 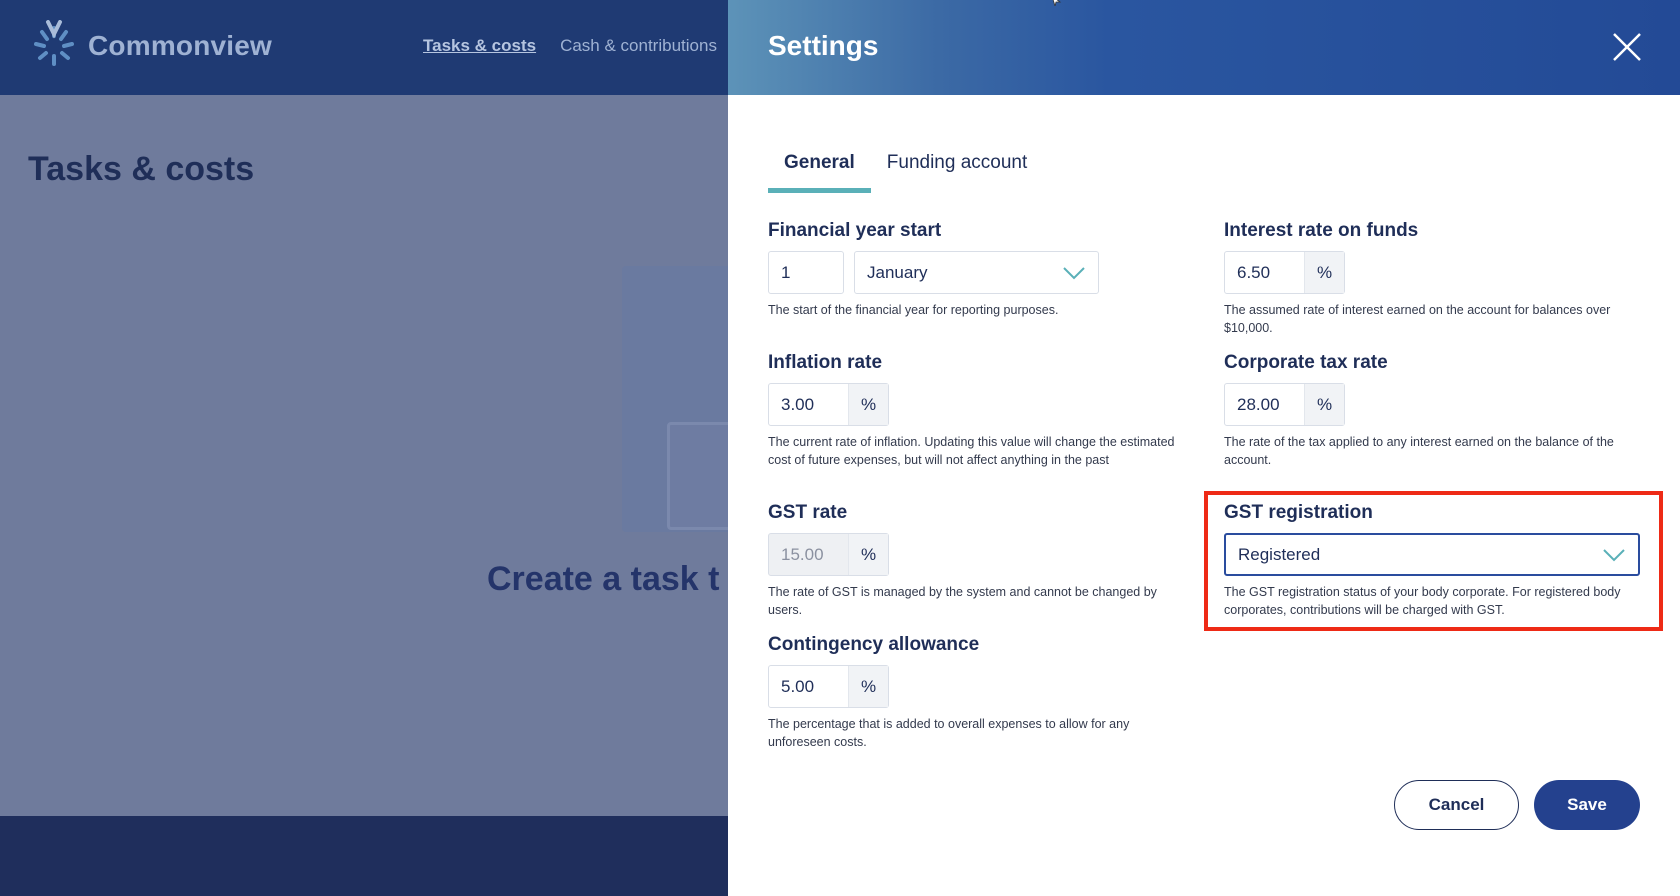 What do you see at coordinates (897, 272) in the screenshot?
I see `financial-year-month-value: January` at bounding box center [897, 272].